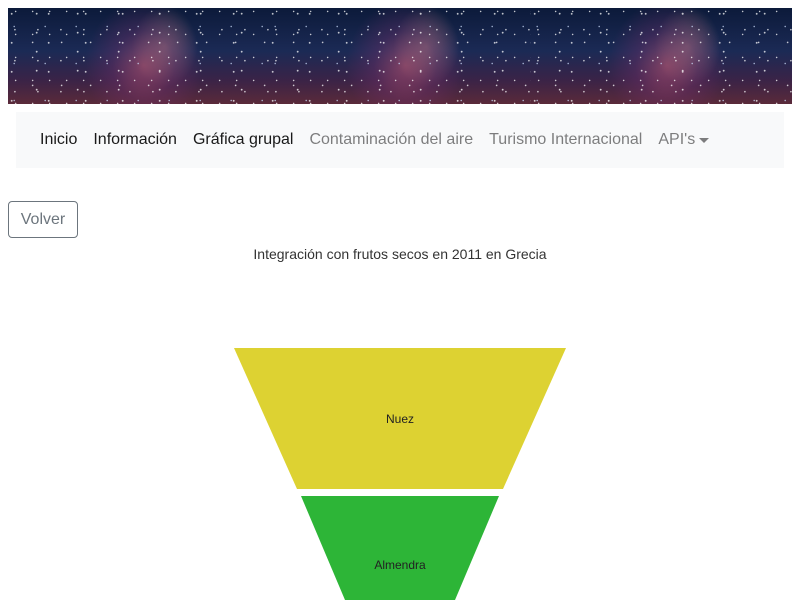 This screenshot has height=600, width=800. Describe the element at coordinates (400, 419) in the screenshot. I see `funnel-label-nuez: Nuez` at that location.